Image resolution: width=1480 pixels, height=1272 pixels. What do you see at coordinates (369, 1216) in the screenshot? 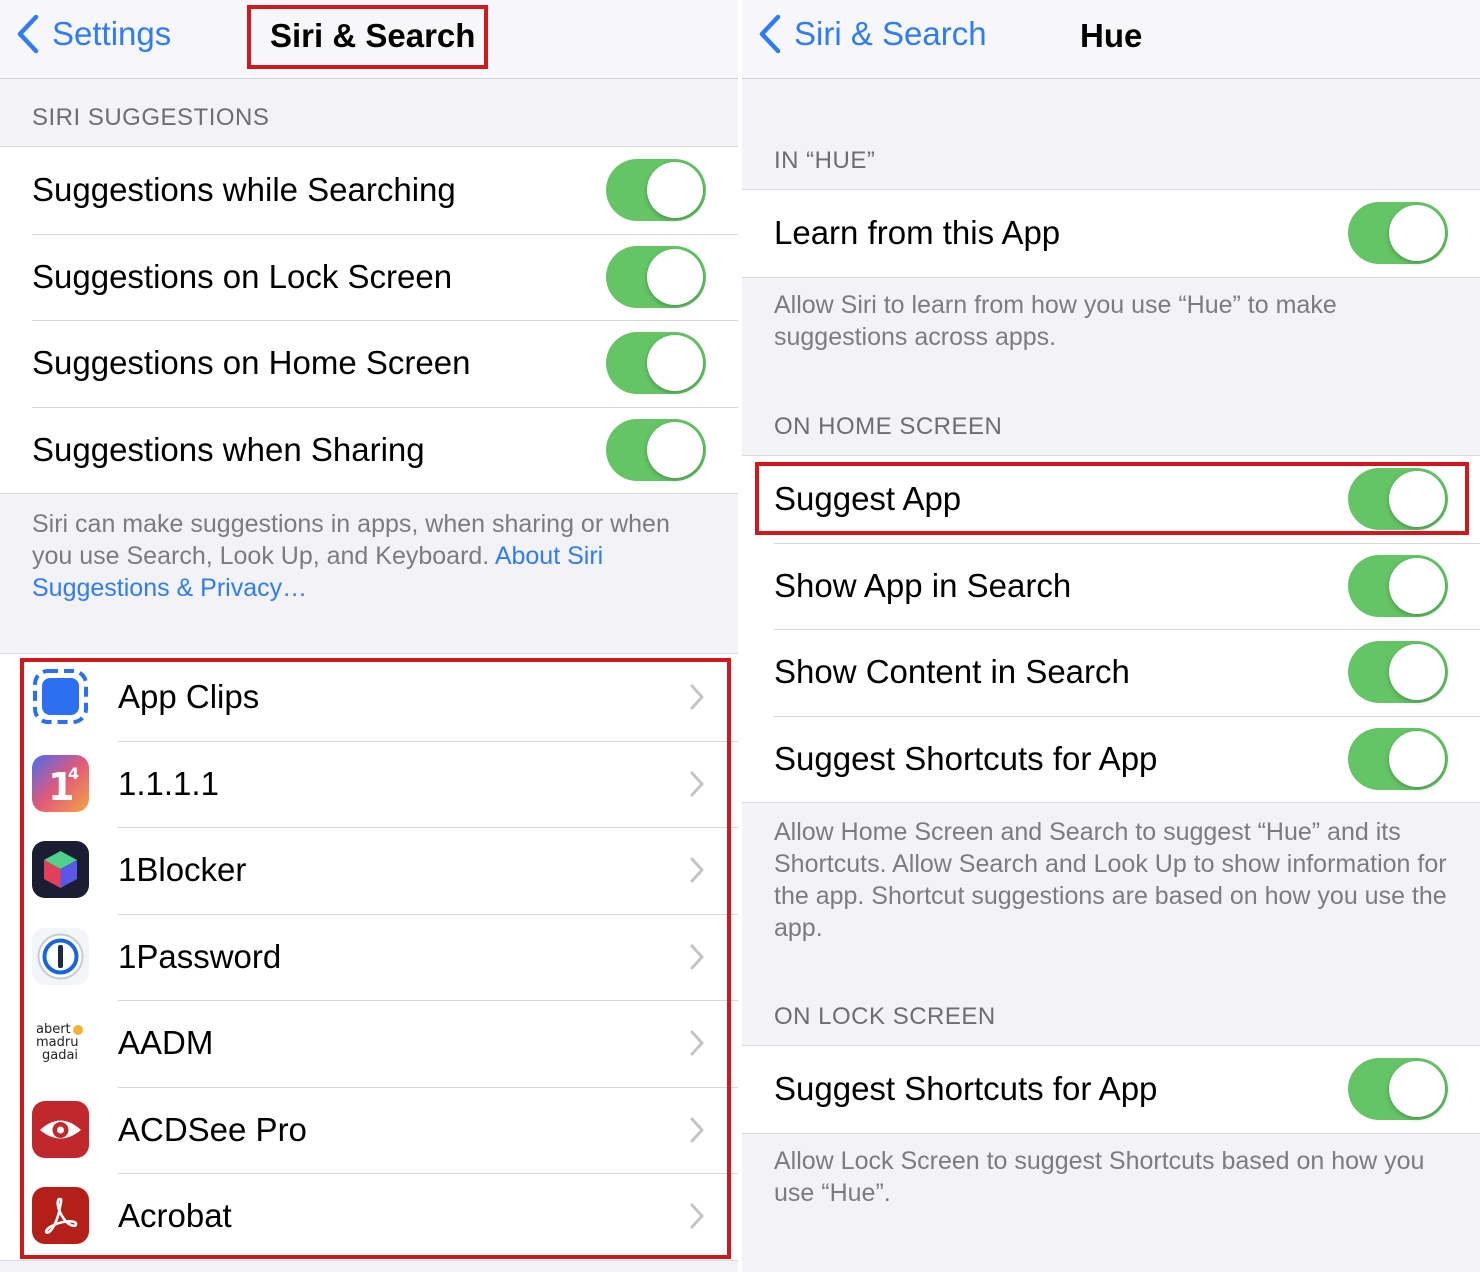
I see `app-row-acrobat: Acrobat` at bounding box center [369, 1216].